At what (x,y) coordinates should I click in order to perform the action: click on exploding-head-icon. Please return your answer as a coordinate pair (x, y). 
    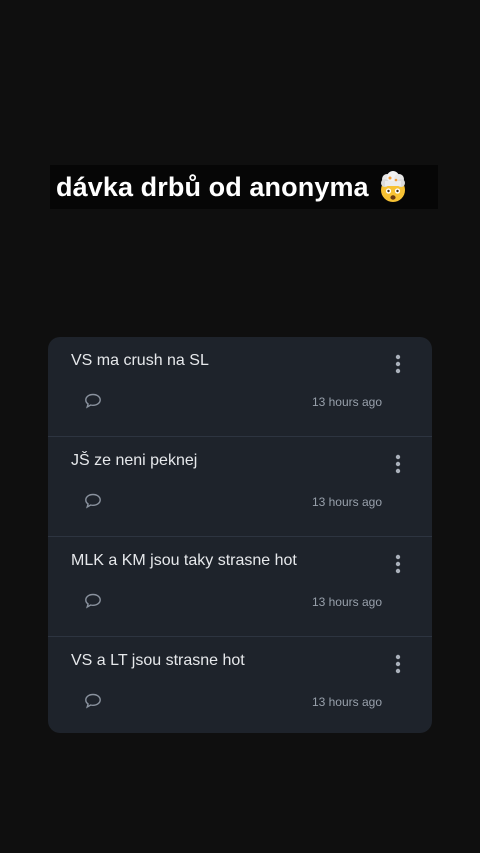
    Looking at the image, I should click on (393, 187).